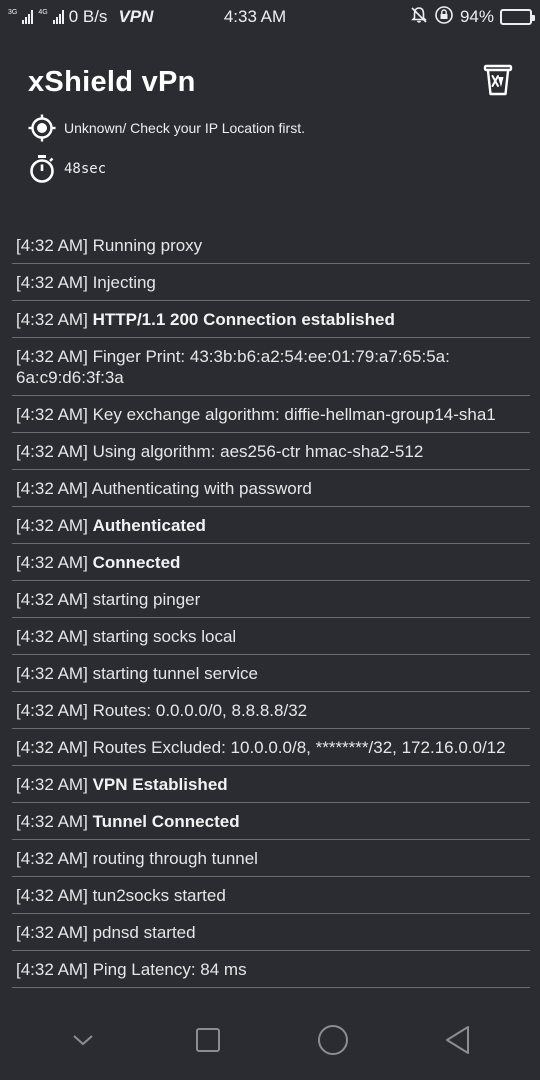 The height and width of the screenshot is (1080, 540). Describe the element at coordinates (164, 636) in the screenshot. I see `log-message: starting socks local` at that location.